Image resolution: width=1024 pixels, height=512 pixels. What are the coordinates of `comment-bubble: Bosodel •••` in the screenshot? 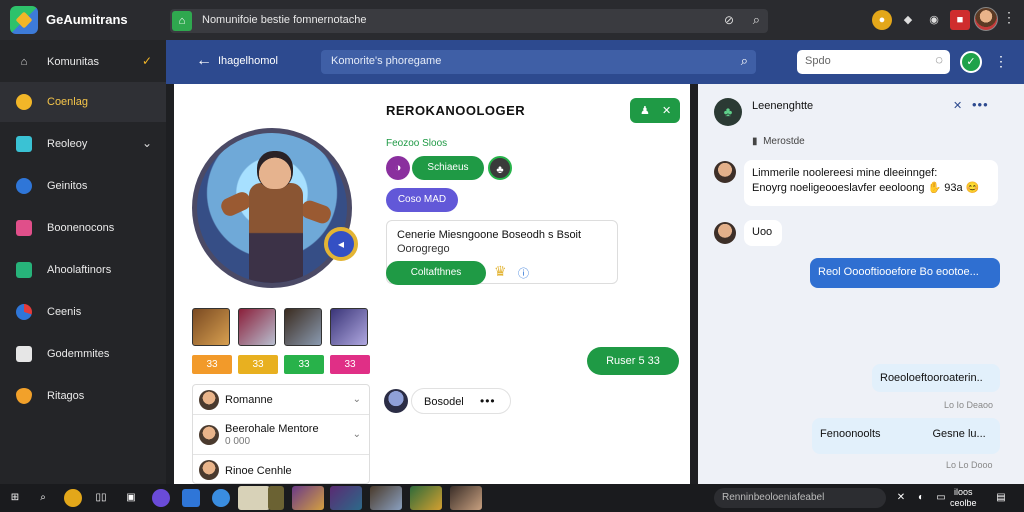 It's located at (461, 401).